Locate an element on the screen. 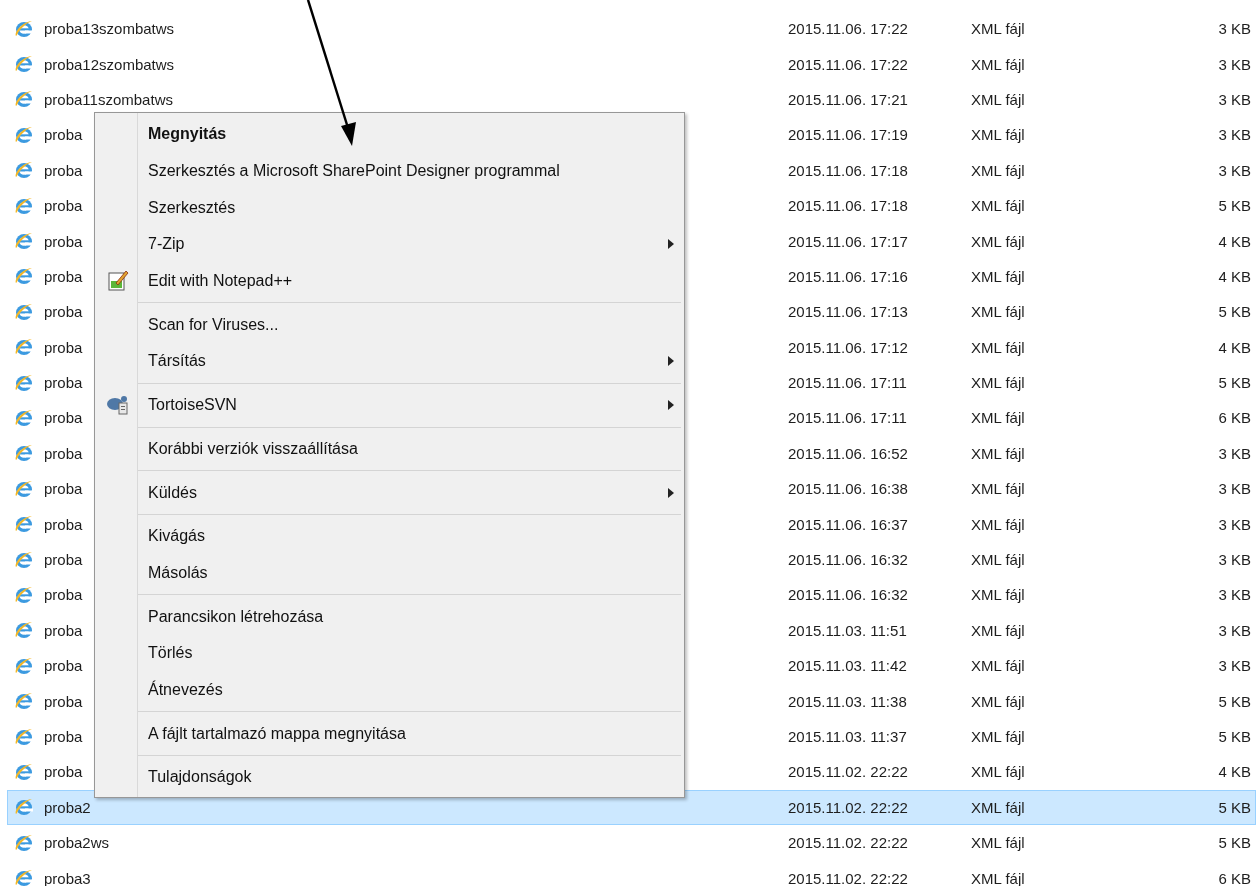 This screenshot has height=886, width=1256. file-name: proba2 is located at coordinates (67, 807).